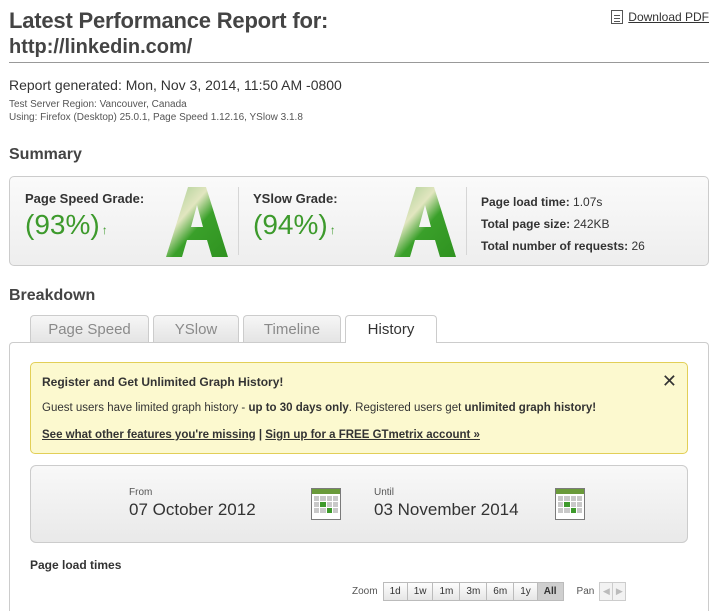  I want to click on until-label: Until, so click(384, 492).